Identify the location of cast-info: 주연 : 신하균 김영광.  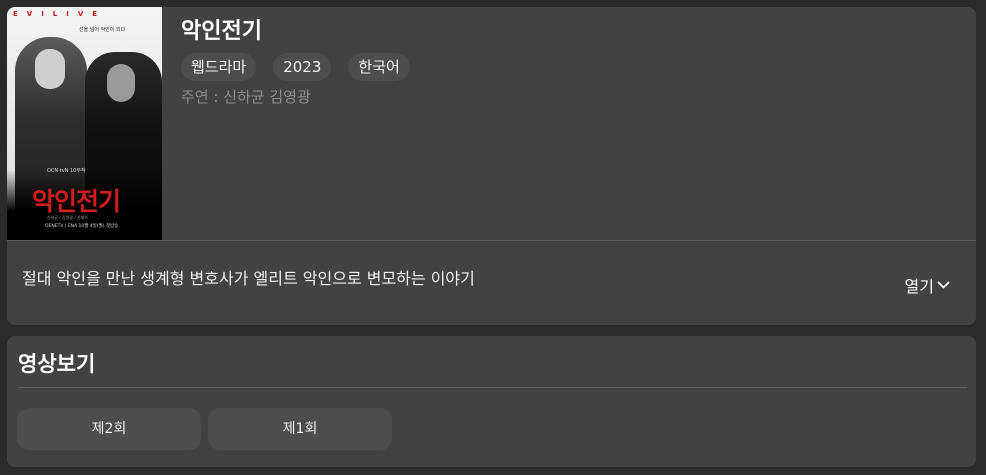
(246, 97).